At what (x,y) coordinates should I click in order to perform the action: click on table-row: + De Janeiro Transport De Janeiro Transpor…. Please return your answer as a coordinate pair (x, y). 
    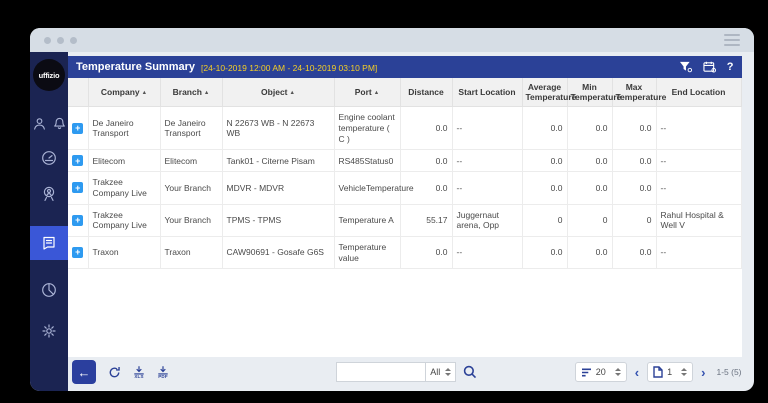
    Looking at the image, I should click on (405, 128).